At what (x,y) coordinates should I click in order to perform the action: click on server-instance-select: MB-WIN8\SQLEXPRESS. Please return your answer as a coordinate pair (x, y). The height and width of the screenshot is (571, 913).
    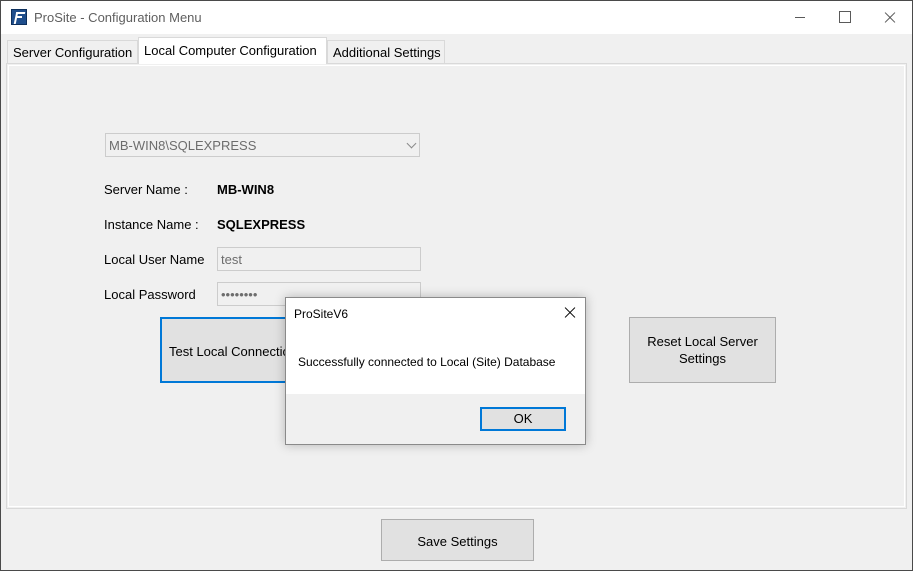
    Looking at the image, I should click on (262, 145).